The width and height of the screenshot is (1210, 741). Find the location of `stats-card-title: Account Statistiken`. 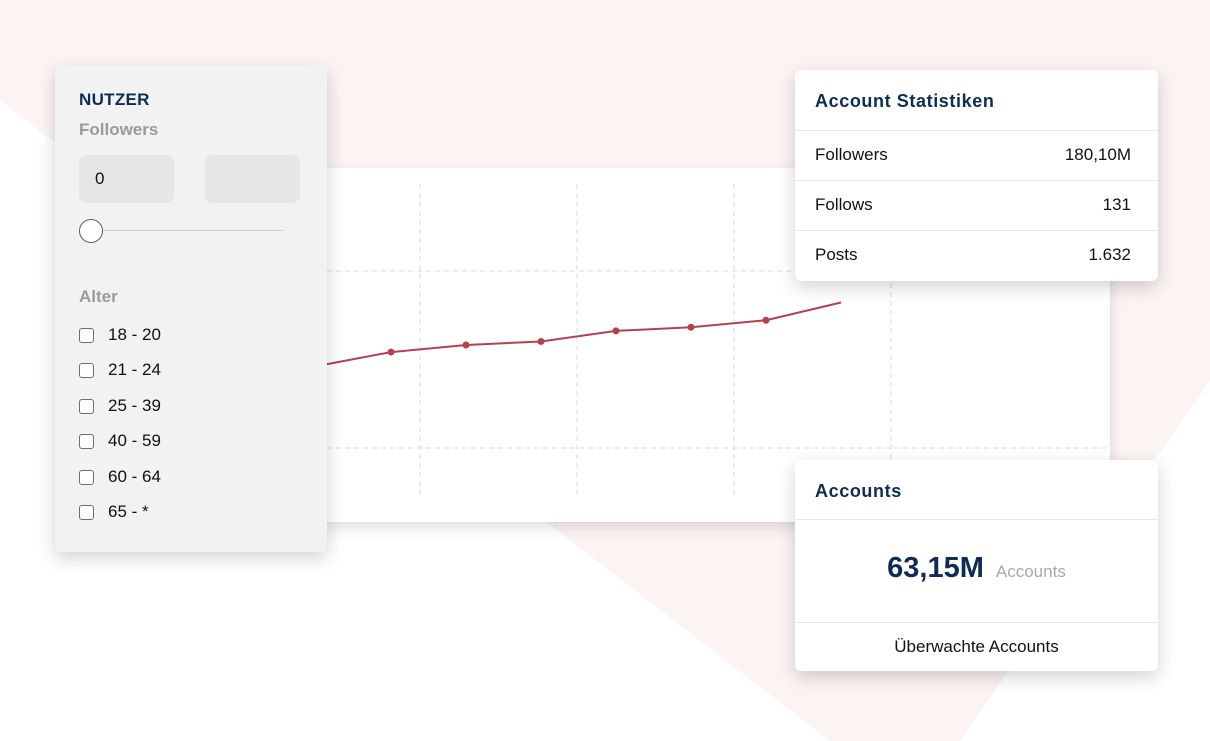

stats-card-title: Account Statistiken is located at coordinates (905, 101).